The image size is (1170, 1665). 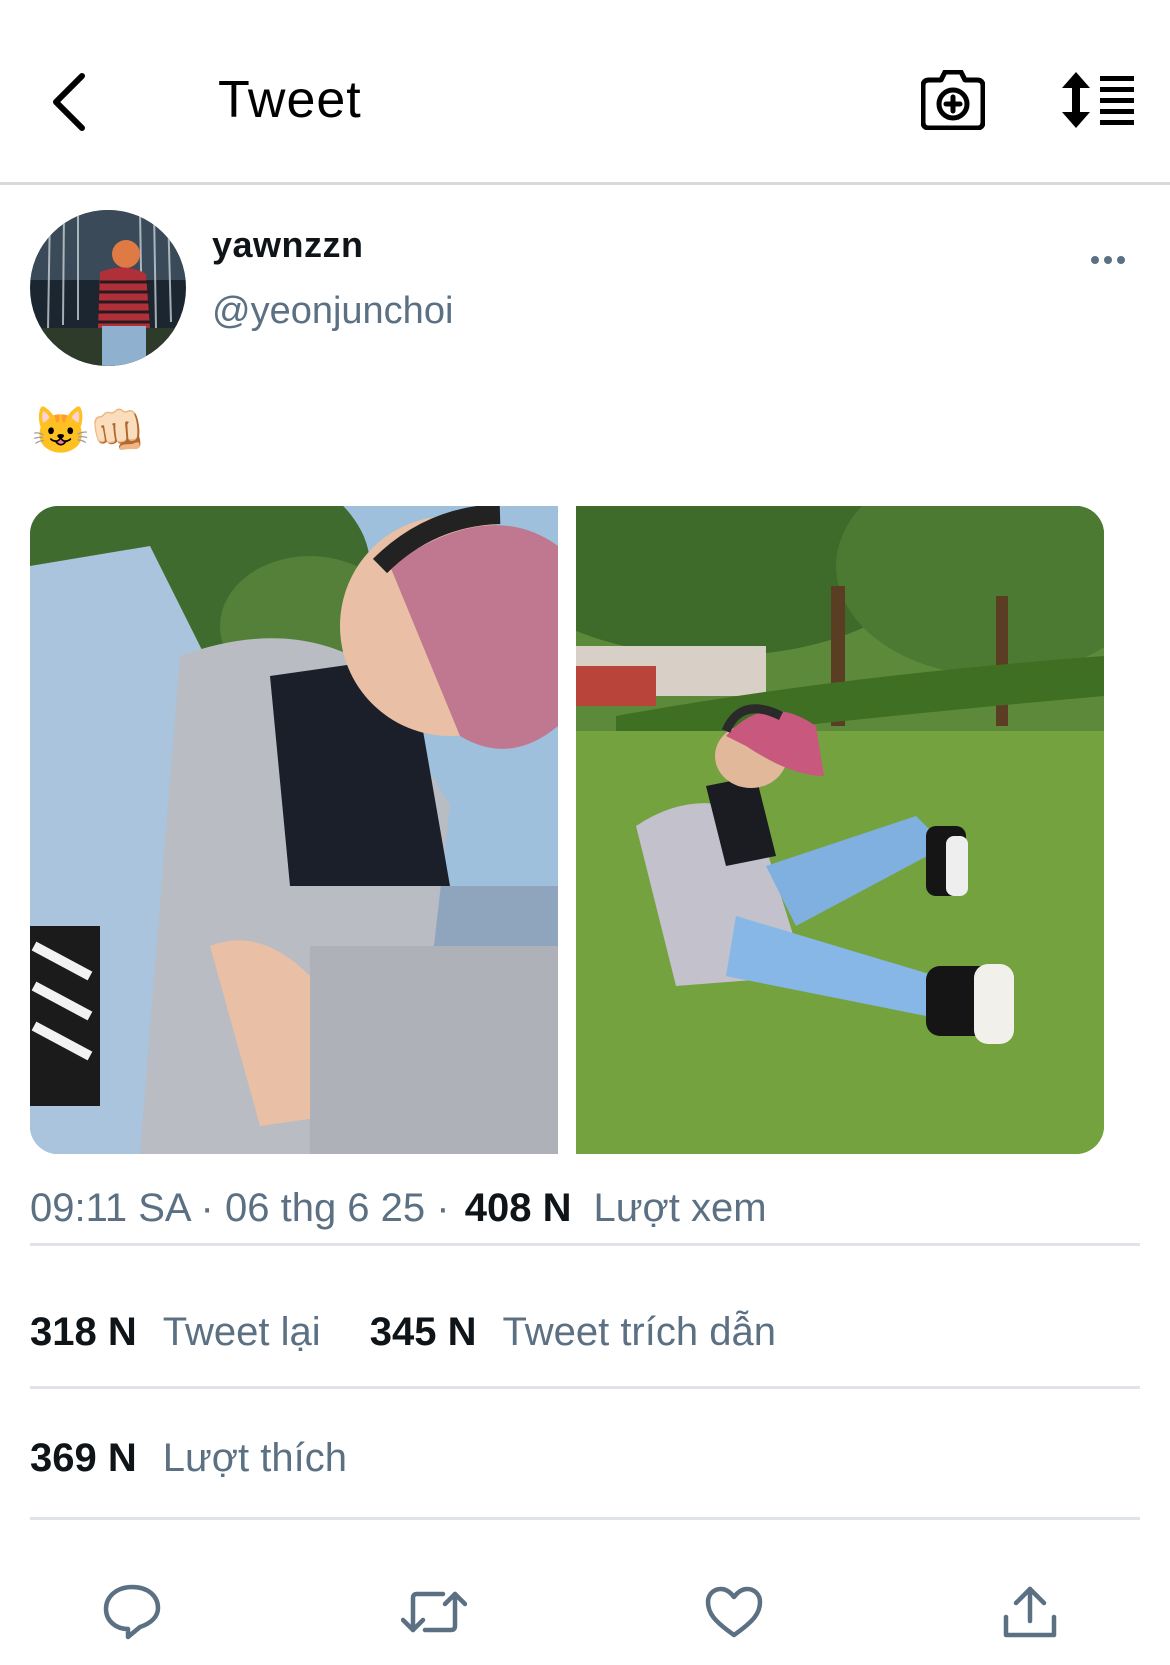 I want to click on comment-icon, so click(x=132, y=1612).